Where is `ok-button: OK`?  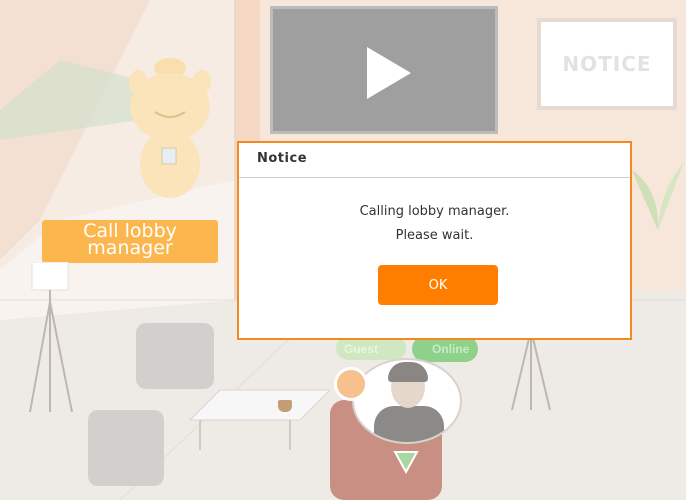
ok-button: OK is located at coordinates (438, 285).